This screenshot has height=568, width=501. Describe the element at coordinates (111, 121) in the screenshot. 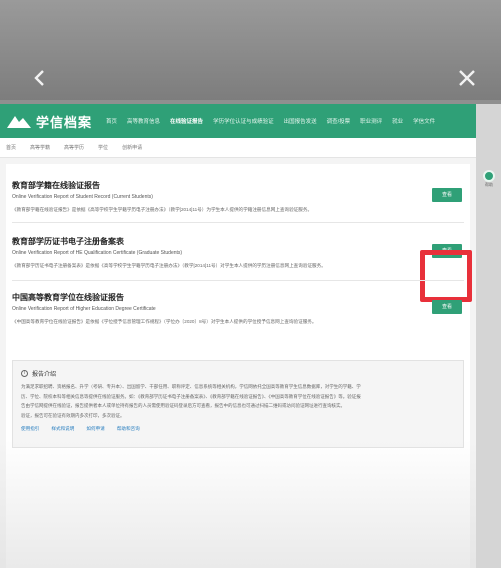

I see `menu-item-home: 首页` at that location.